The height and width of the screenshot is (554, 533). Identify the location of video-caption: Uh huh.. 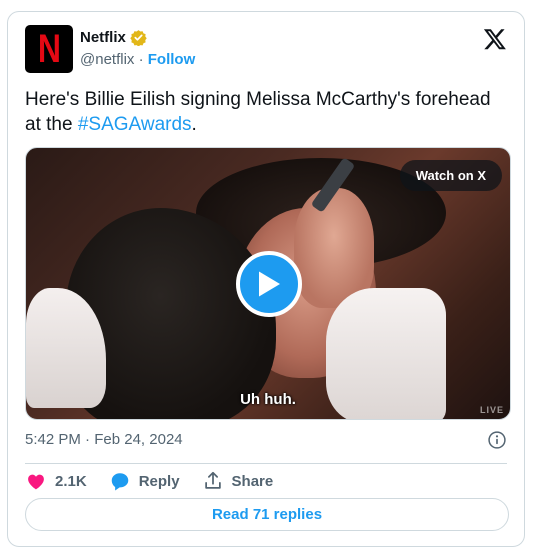
(268, 399).